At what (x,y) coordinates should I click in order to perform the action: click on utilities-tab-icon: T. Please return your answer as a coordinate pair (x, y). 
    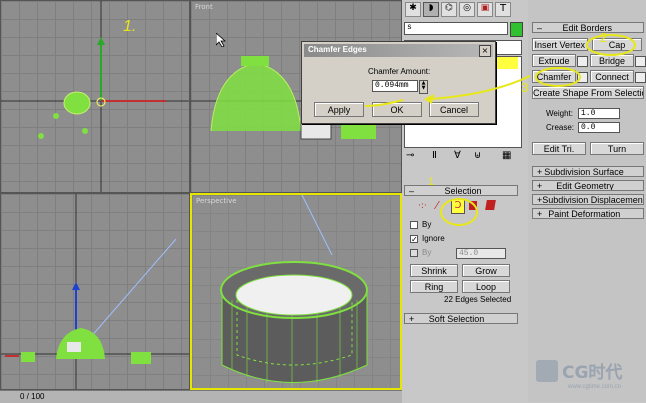
    Looking at the image, I should click on (503, 9).